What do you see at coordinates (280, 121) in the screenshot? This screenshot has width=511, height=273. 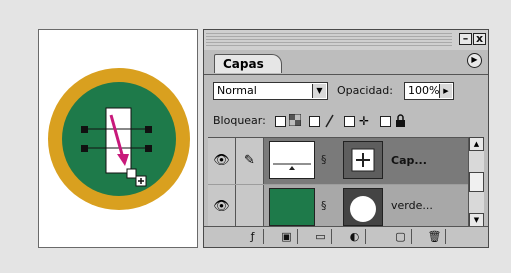 I see `lock-transparency-checkbox` at bounding box center [280, 121].